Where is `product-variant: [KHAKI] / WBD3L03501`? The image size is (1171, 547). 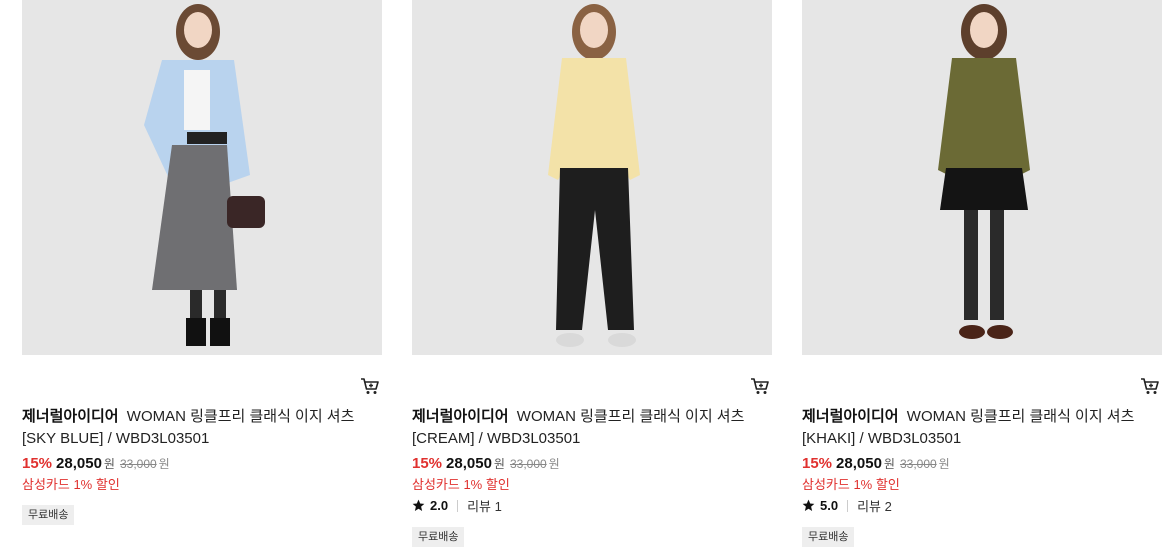 product-variant: [KHAKI] / WBD3L03501 is located at coordinates (881, 438).